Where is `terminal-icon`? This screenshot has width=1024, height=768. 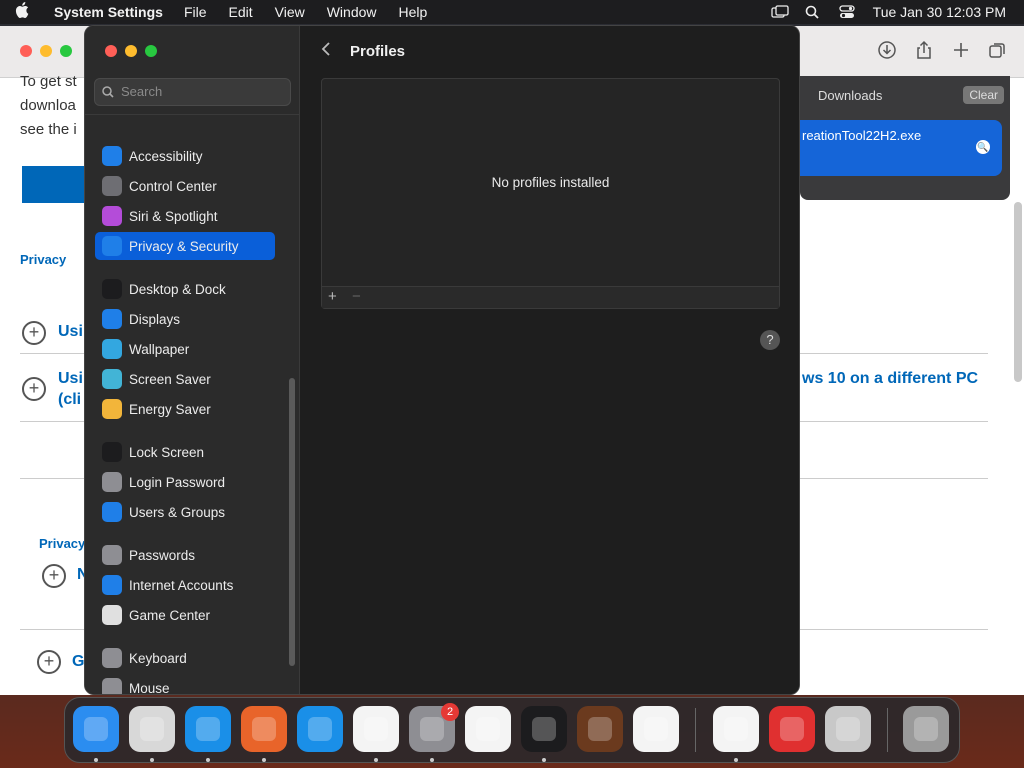 terminal-icon is located at coordinates (544, 729).